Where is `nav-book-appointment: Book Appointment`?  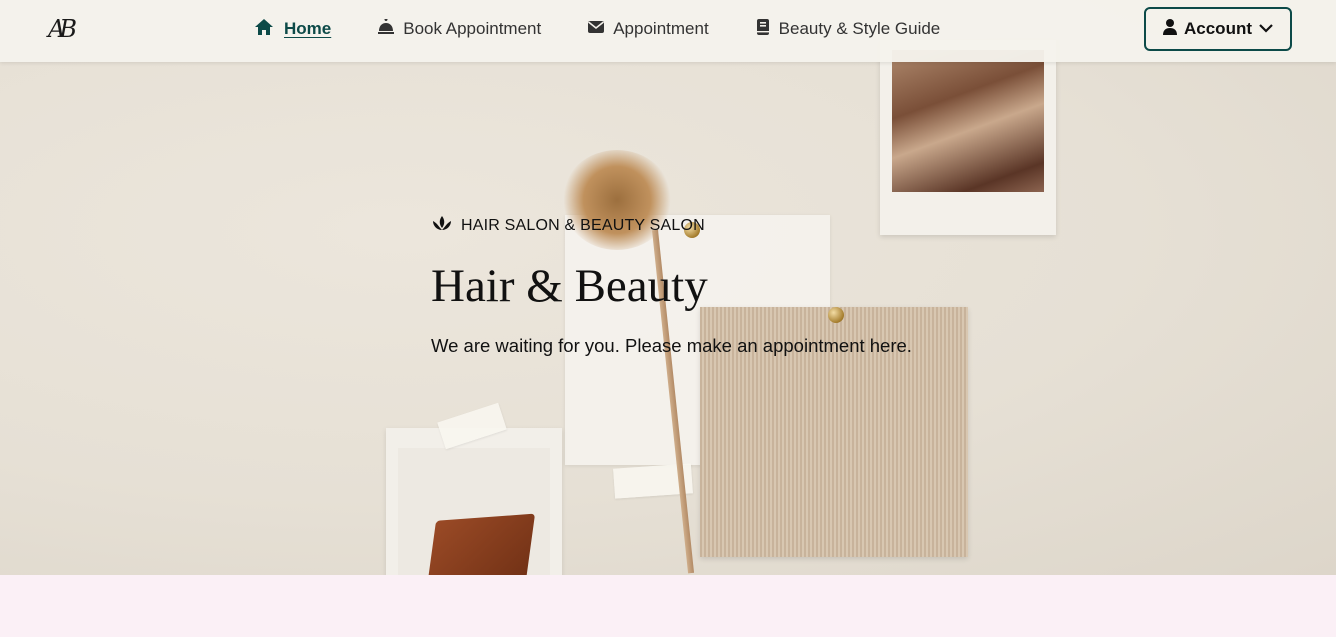
nav-book-appointment: Book Appointment is located at coordinates (459, 29).